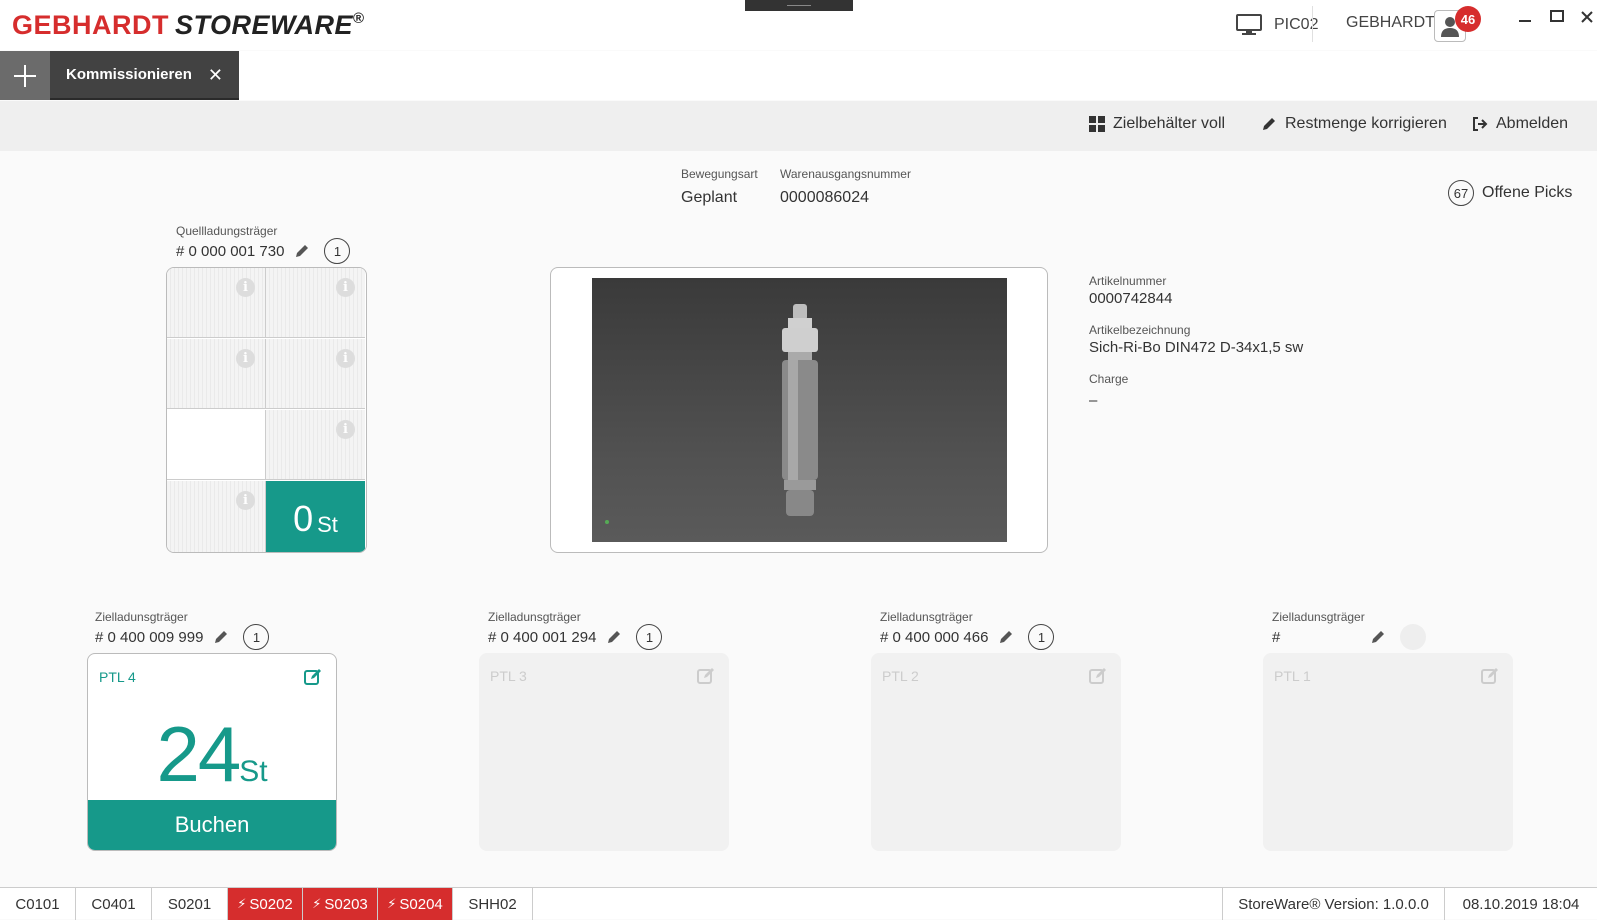 The height and width of the screenshot is (920, 1597). Describe the element at coordinates (1169, 123) in the screenshot. I see `zielbehaelter-voll-label: Zielbehälter voll` at that location.